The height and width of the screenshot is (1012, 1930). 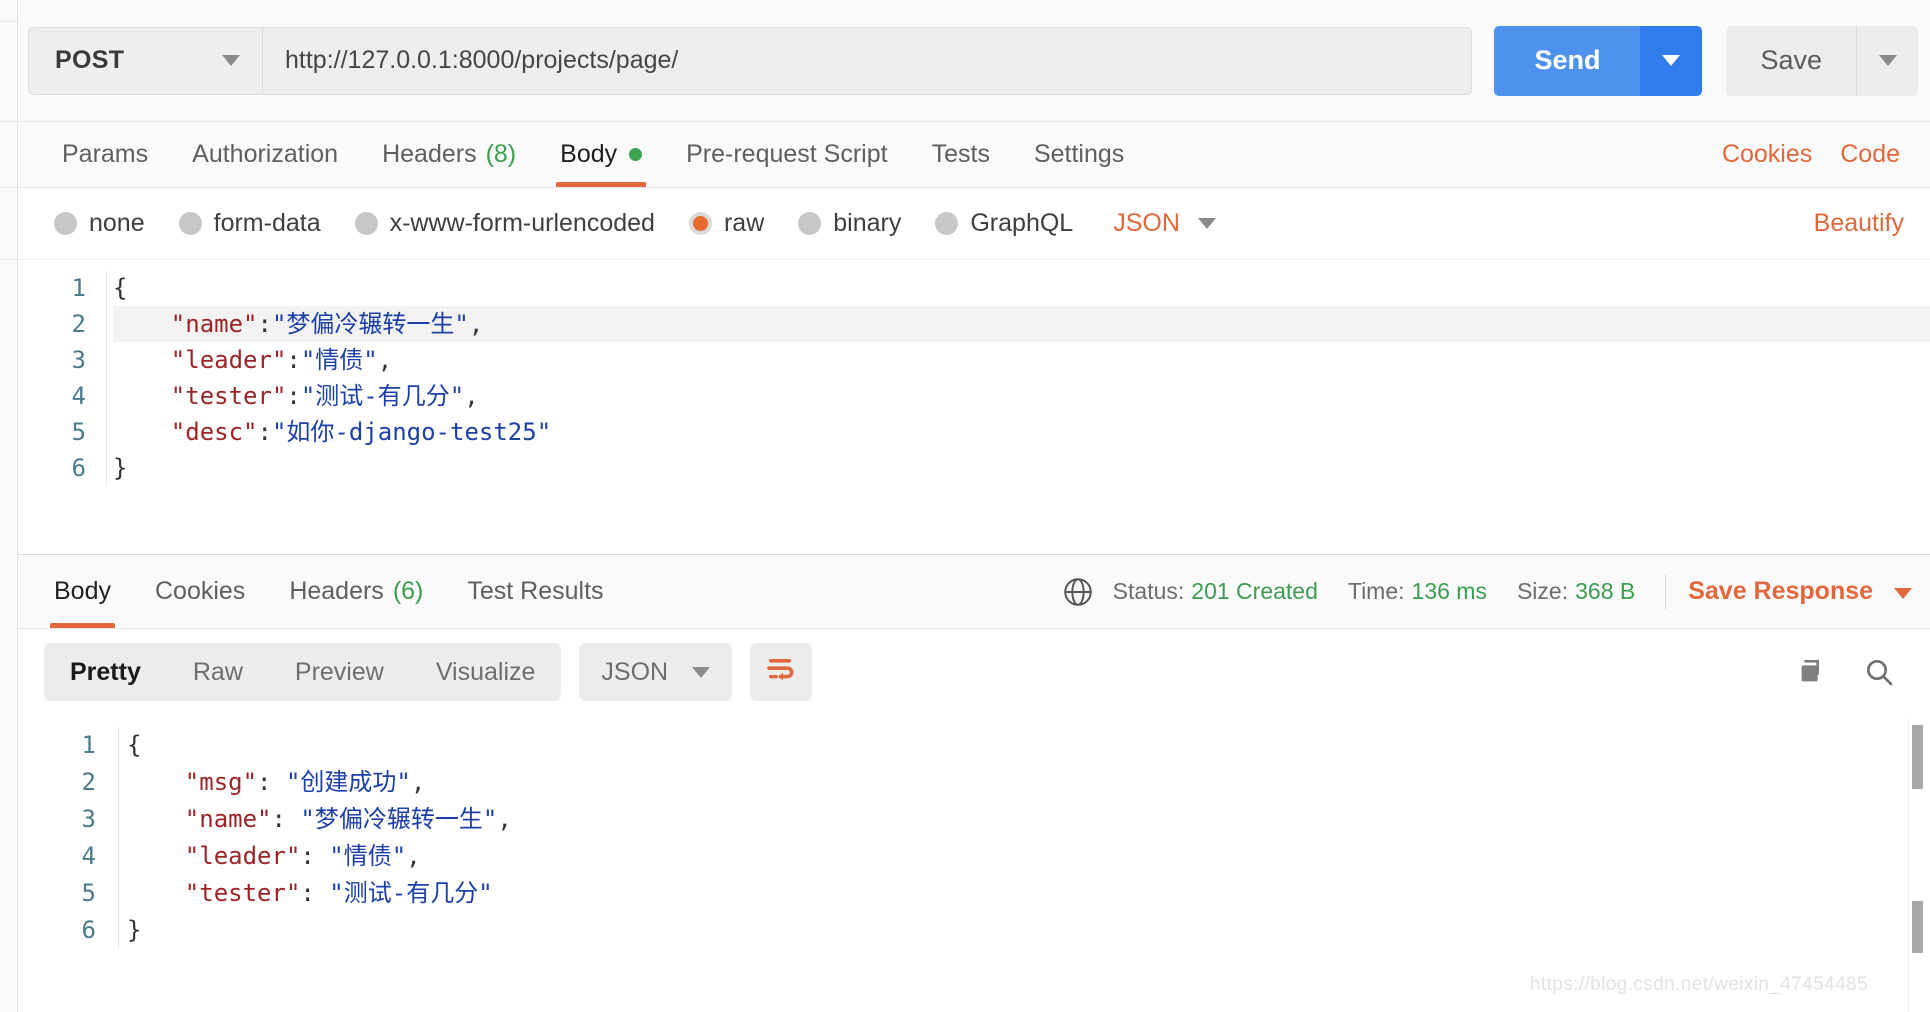 What do you see at coordinates (1004, 223) in the screenshot?
I see `body-type-graphql: GraphQL` at bounding box center [1004, 223].